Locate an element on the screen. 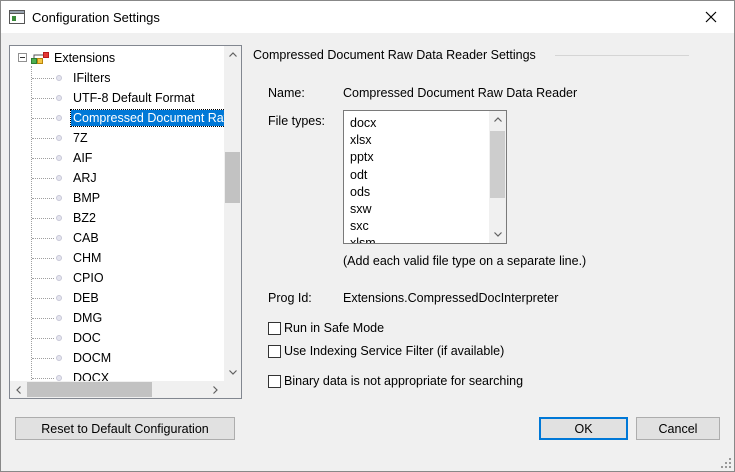  tree-item-7z: 7Z is located at coordinates (117, 138).